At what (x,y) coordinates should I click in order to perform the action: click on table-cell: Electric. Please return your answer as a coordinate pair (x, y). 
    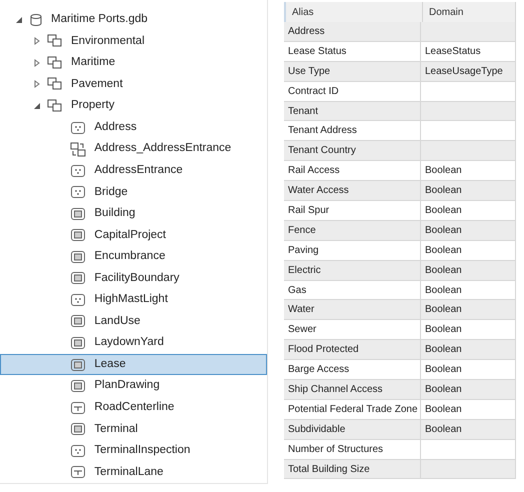
    Looking at the image, I should click on (352, 270).